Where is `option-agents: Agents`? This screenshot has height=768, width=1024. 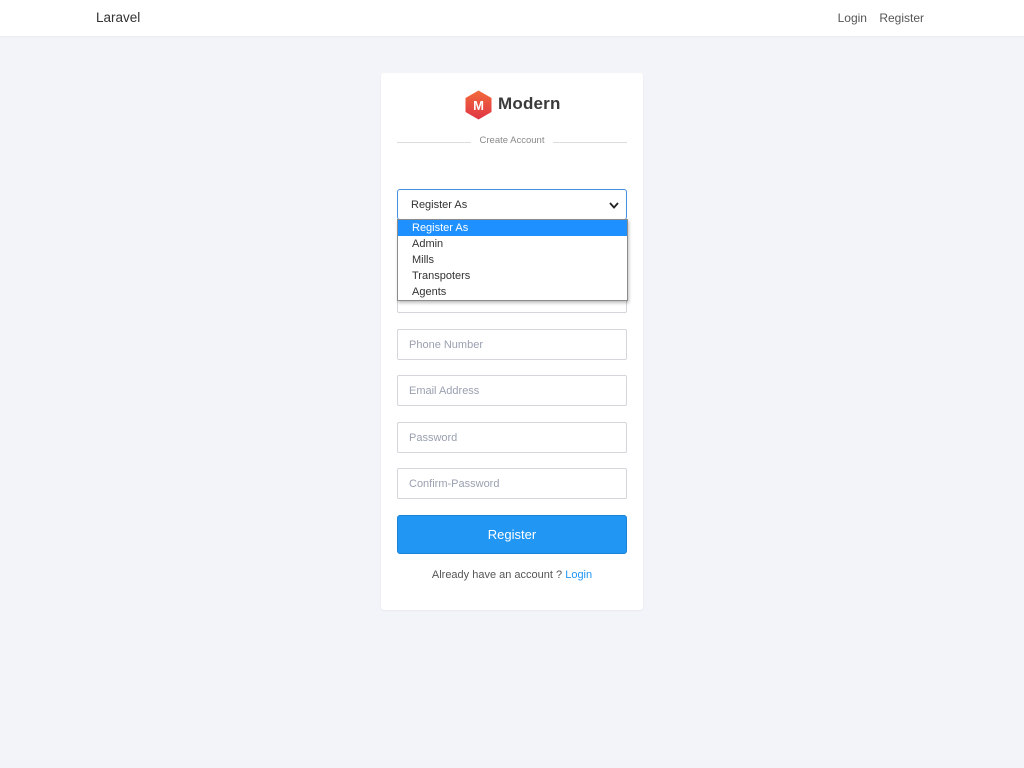
option-agents: Agents is located at coordinates (512, 292).